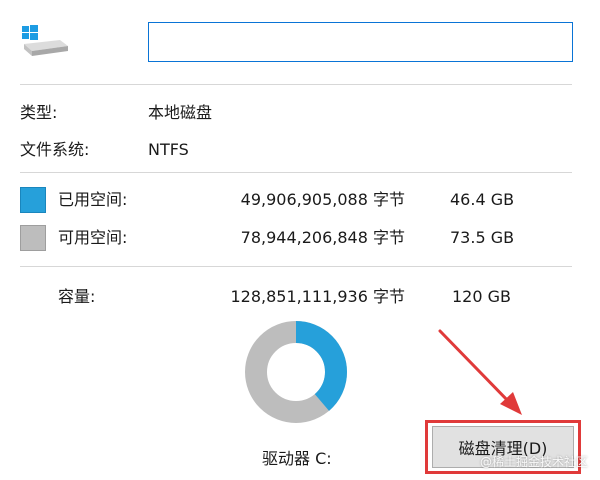 The image size is (600, 480). Describe the element at coordinates (482, 199) in the screenshot. I see `used-space-size: 46.4 GB` at that location.